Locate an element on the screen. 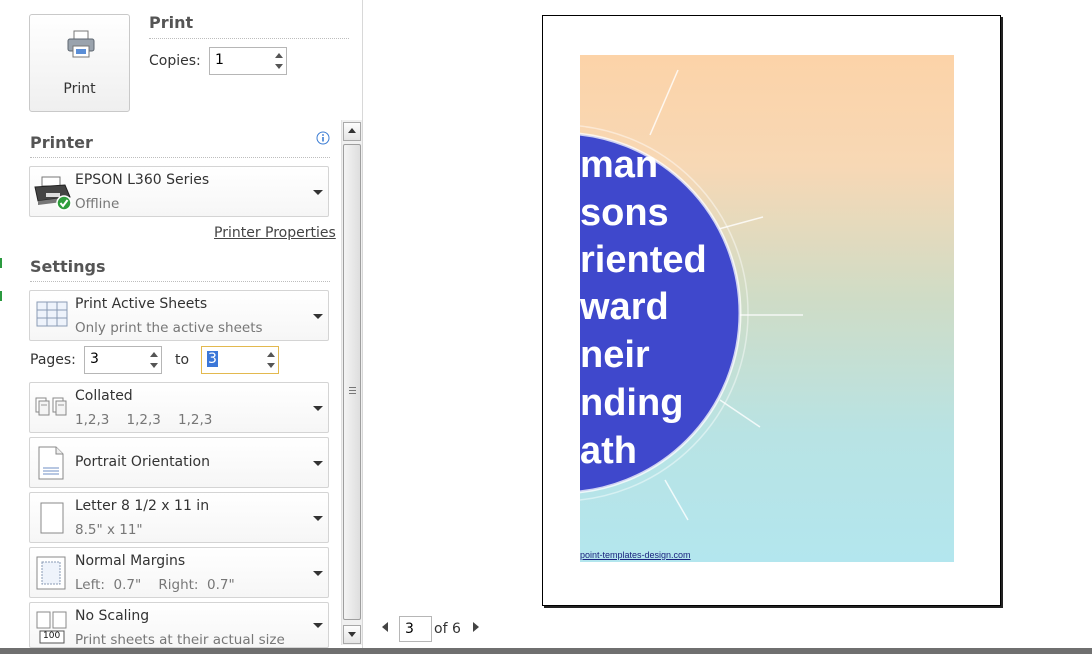 The width and height of the screenshot is (1092, 654). taskbar is located at coordinates (546, 651).